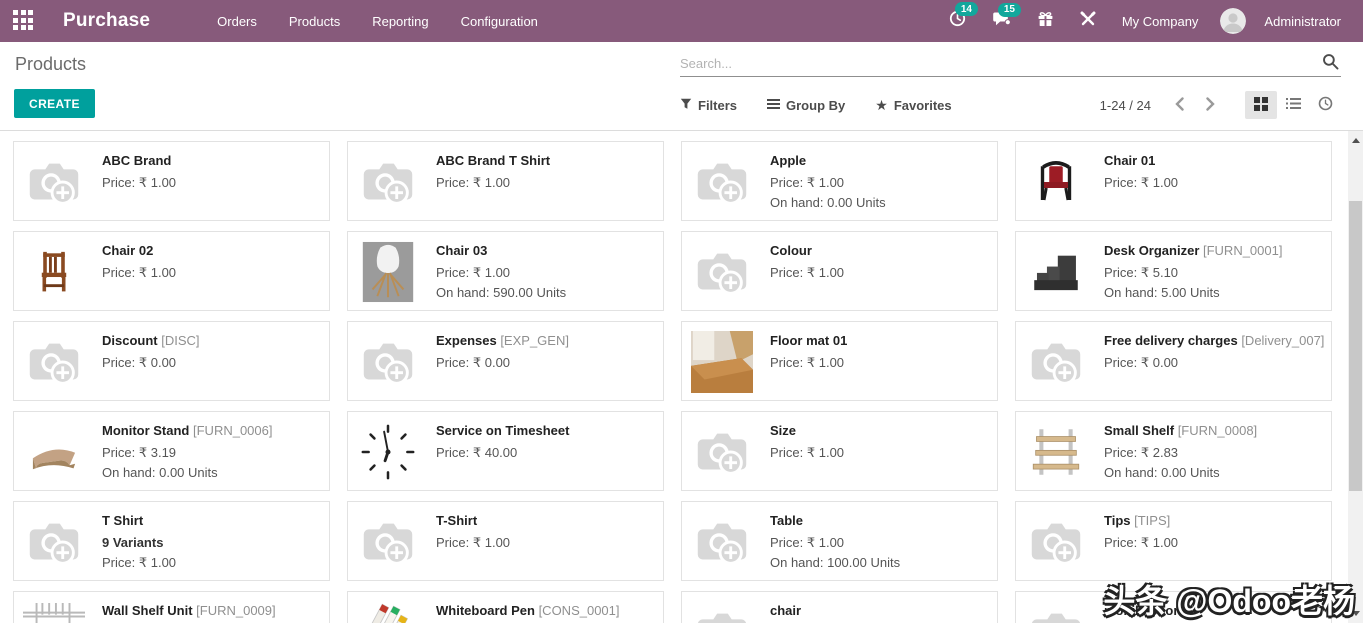 The image size is (1363, 623). Describe the element at coordinates (187, 430) in the screenshot. I see `product-title: Monitor Stand [FURN_0006]` at that location.